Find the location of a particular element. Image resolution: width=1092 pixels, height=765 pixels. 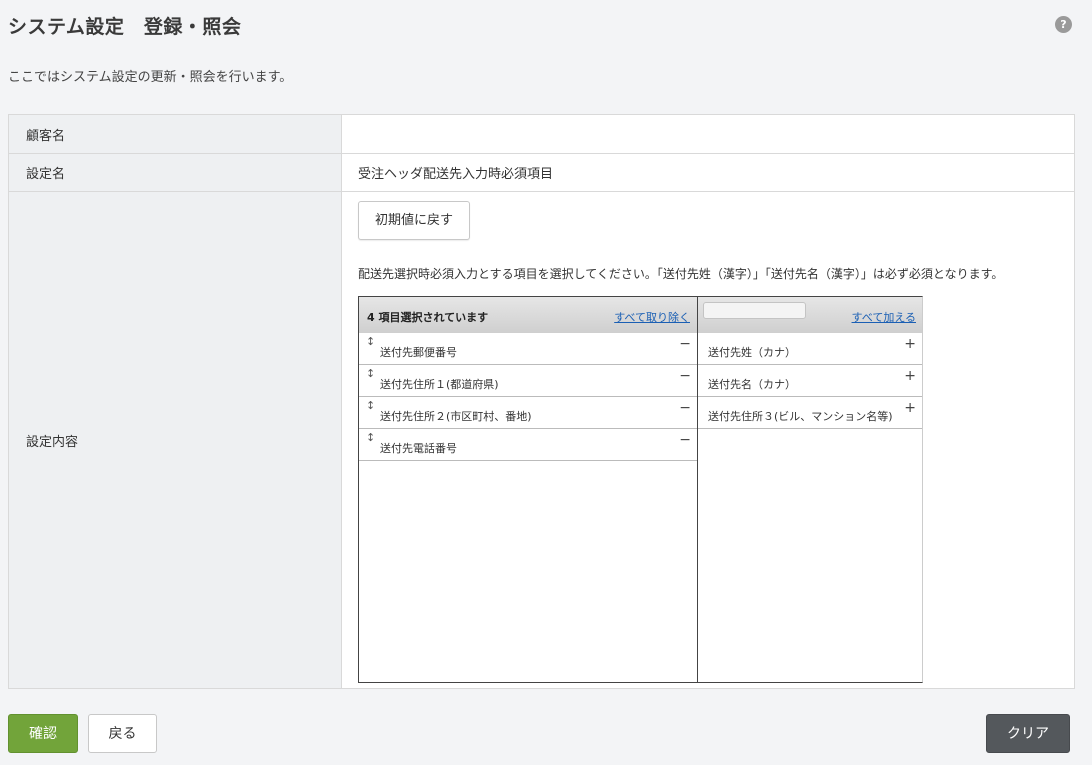

list-item-label: 送付先姓（カナ） is located at coordinates (752, 352).